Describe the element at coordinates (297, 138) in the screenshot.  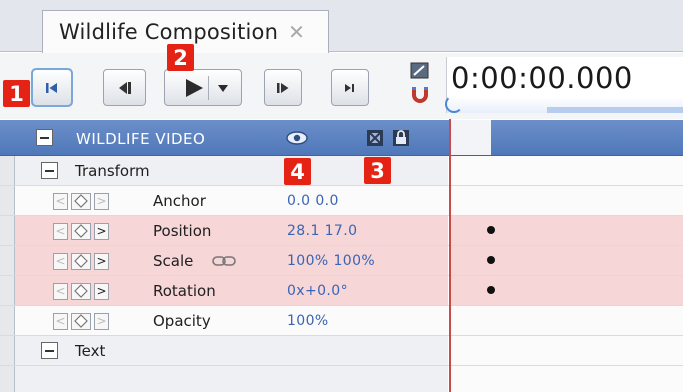
I see `eye-icon` at that location.